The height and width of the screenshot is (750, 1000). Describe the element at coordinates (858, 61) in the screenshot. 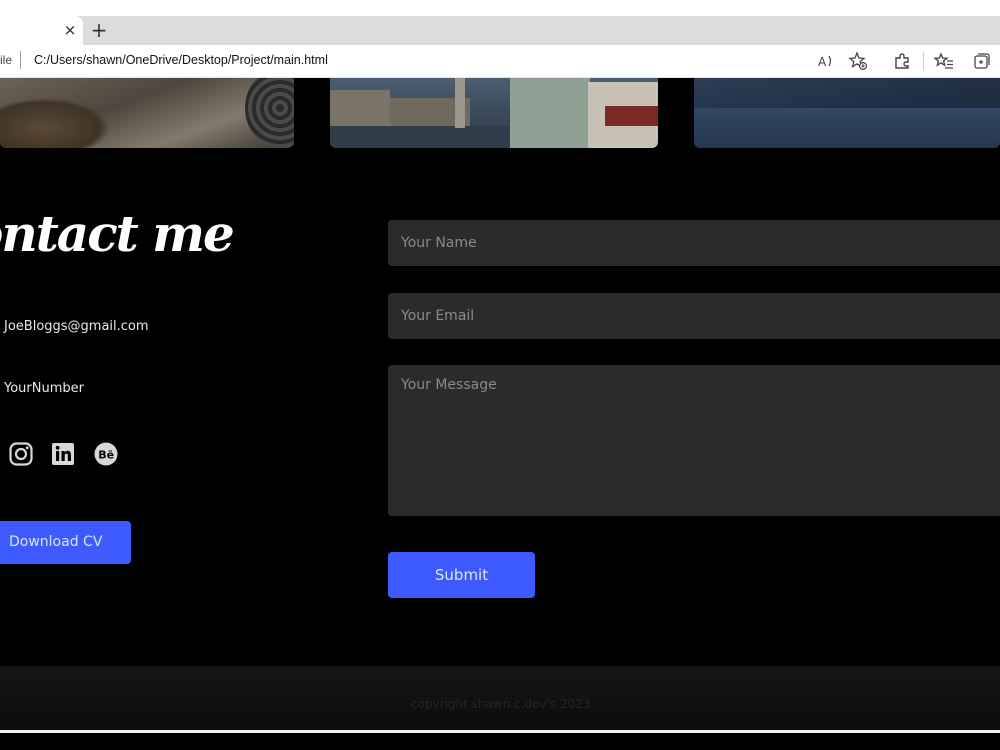

I see `favorite-add-icon` at that location.